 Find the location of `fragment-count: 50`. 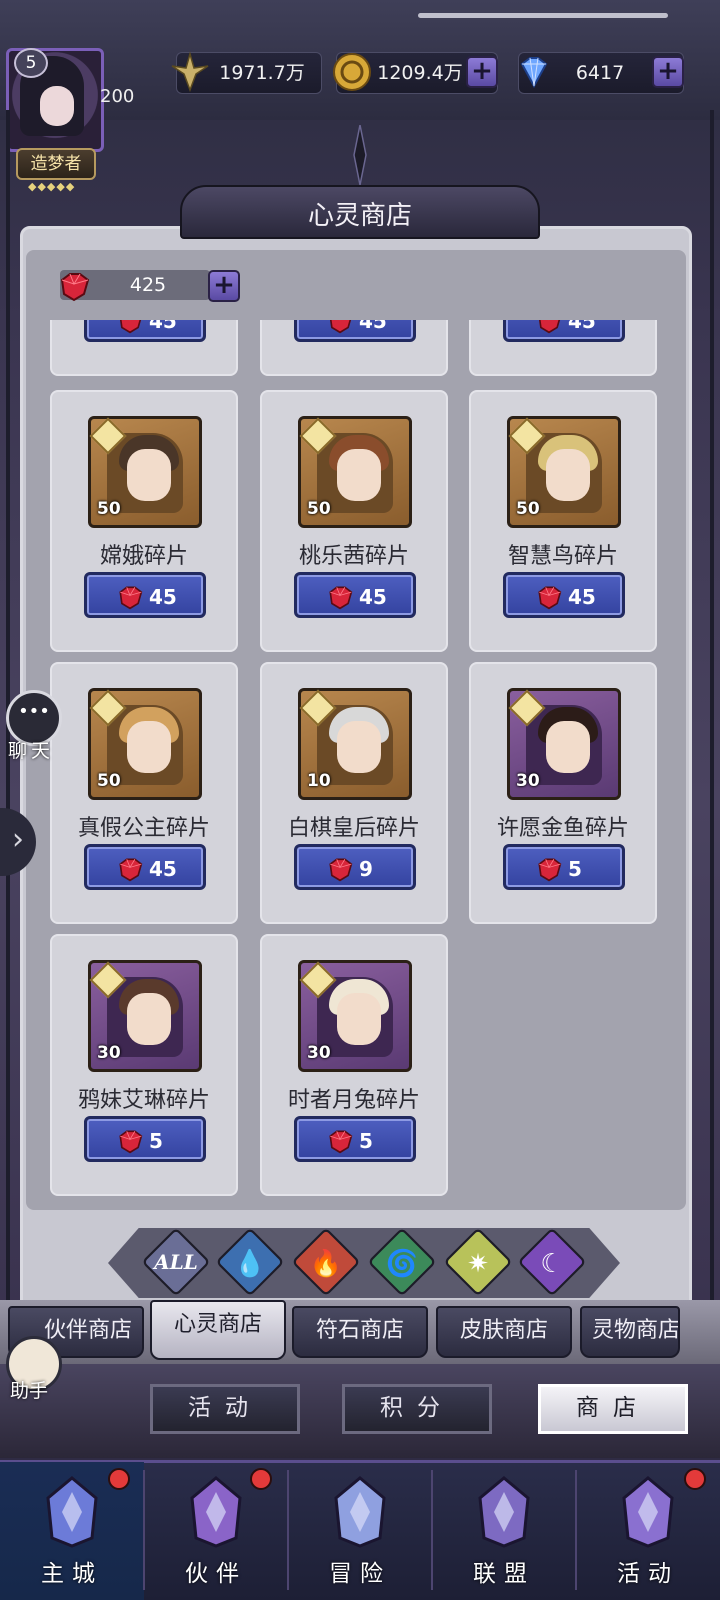

fragment-count: 50 is located at coordinates (319, 509).